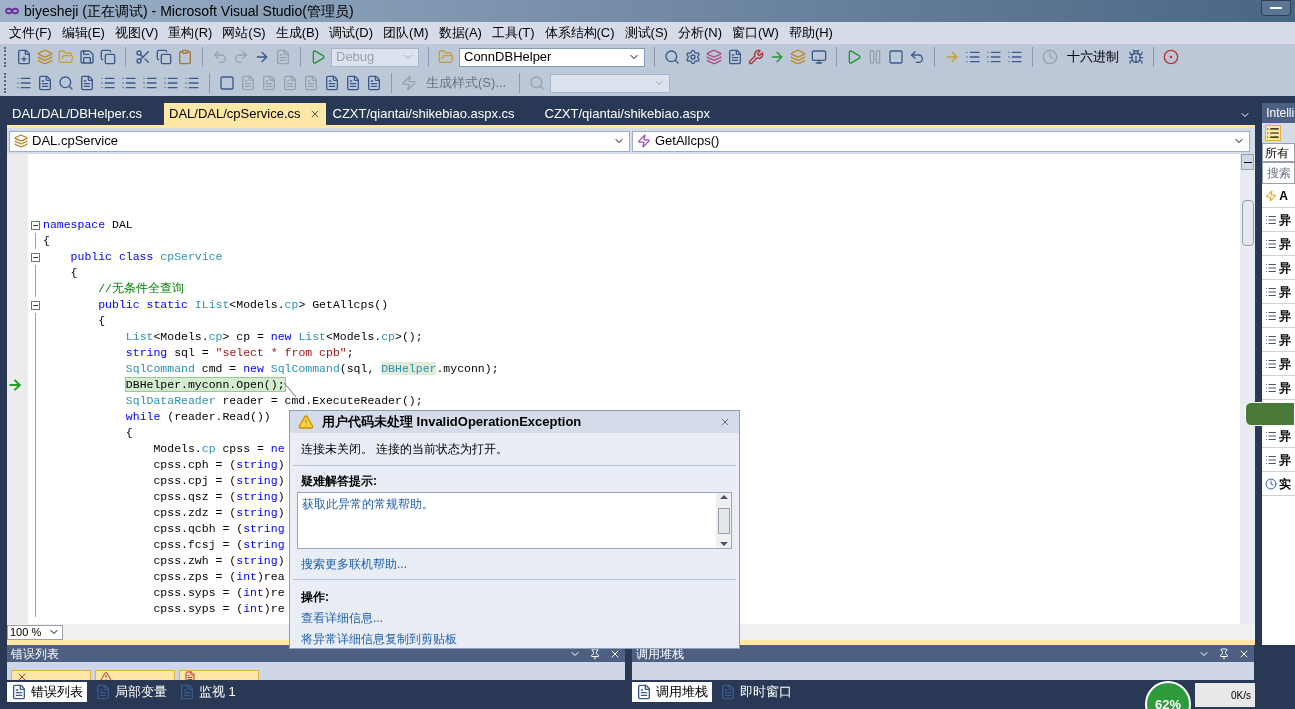 This screenshot has height=709, width=1295. What do you see at coordinates (244, 33) in the screenshot?
I see `menu-item: 网站(S)` at bounding box center [244, 33].